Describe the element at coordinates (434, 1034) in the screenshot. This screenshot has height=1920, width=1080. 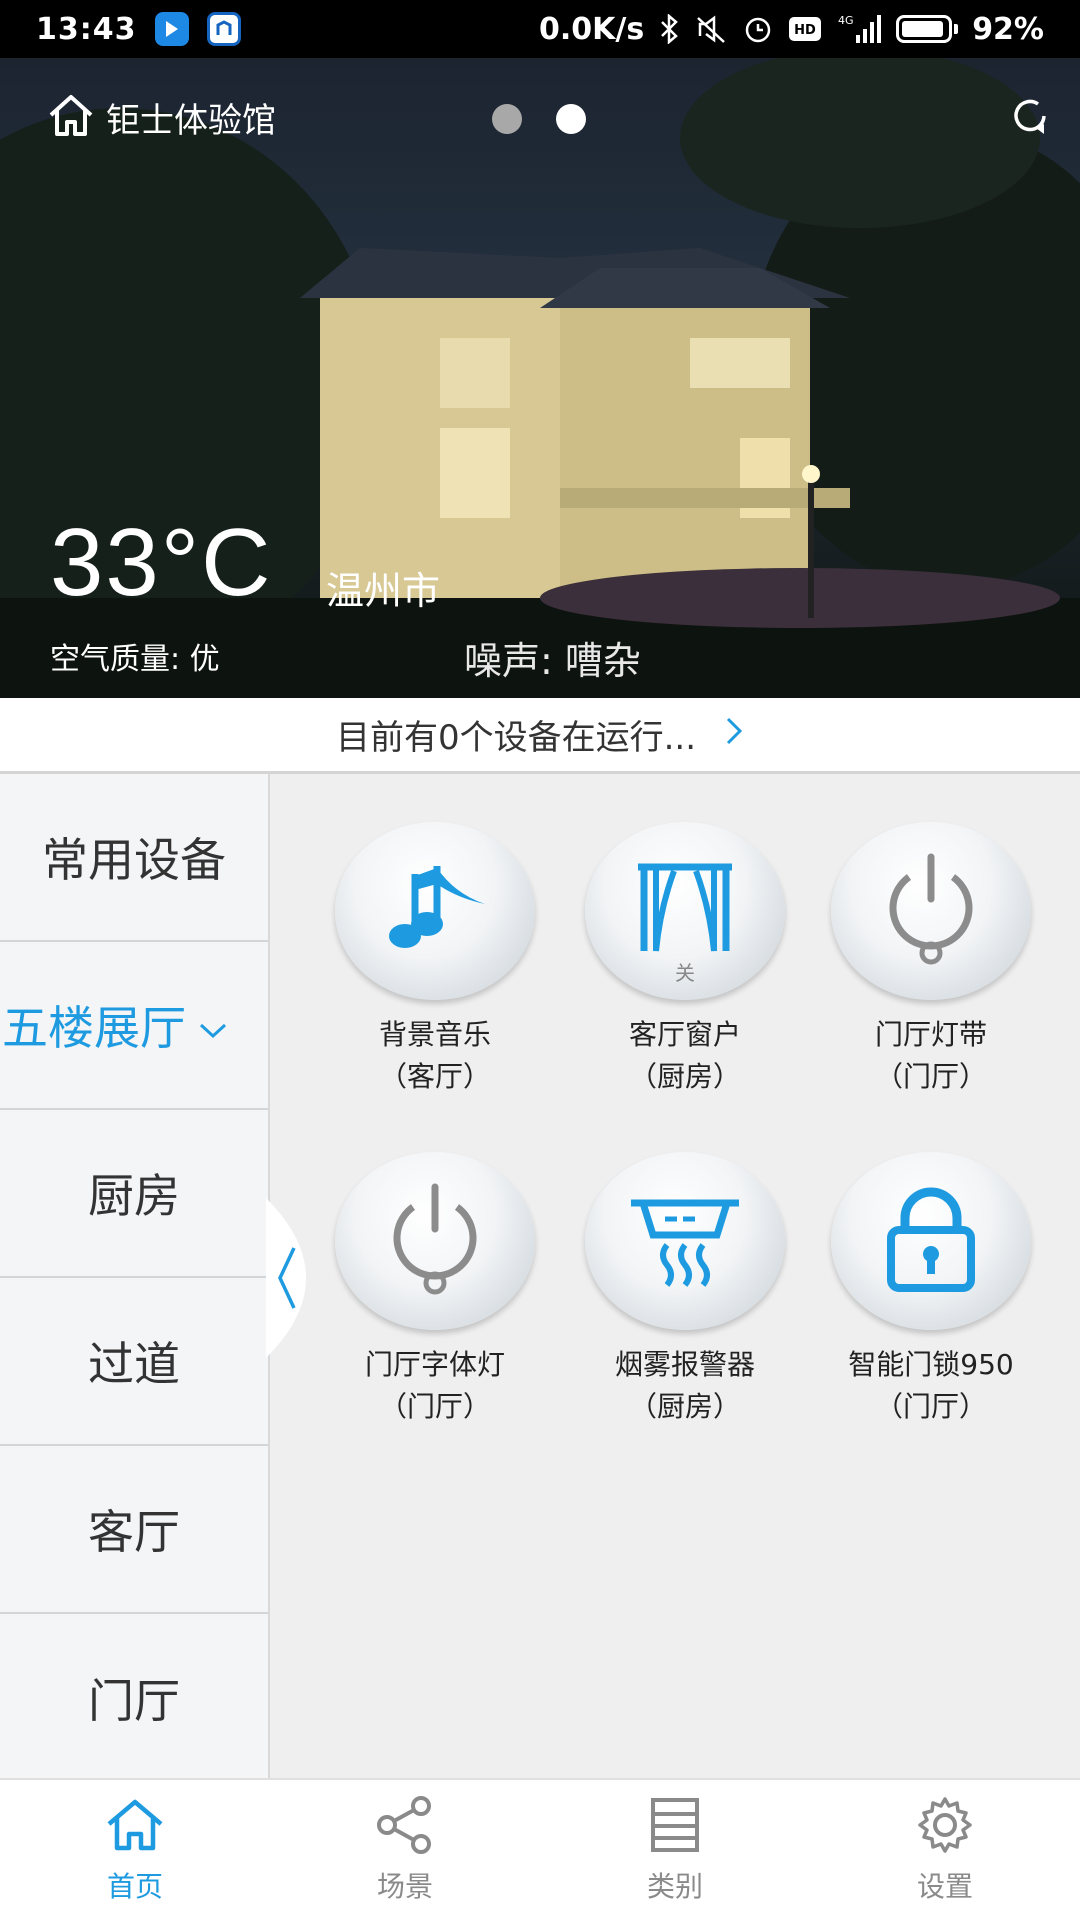
I see `device-name: 背景音乐` at that location.